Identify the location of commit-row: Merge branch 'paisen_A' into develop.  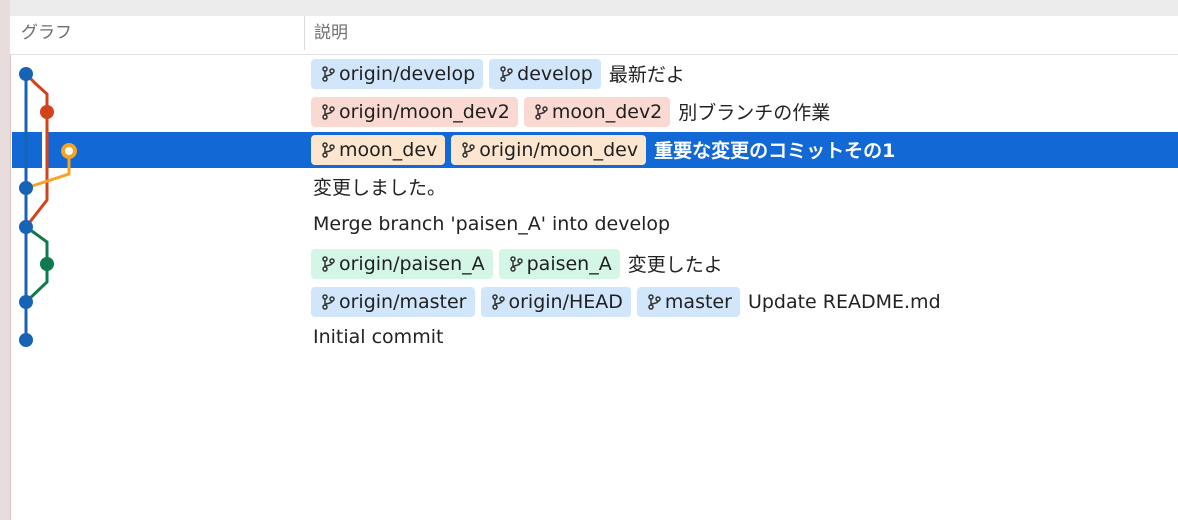
(490, 223).